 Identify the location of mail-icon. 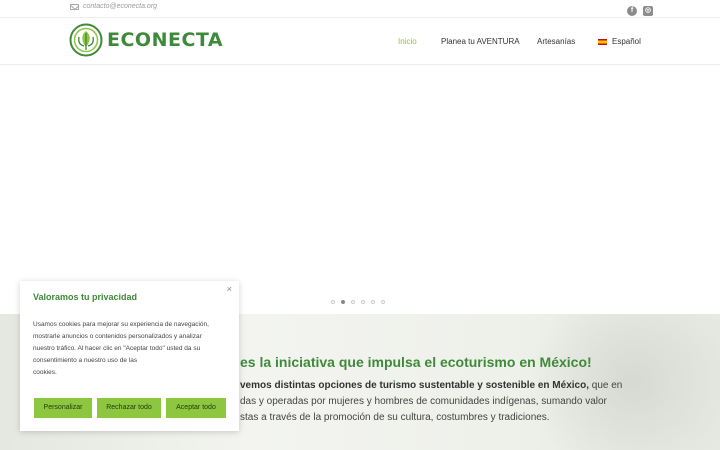
(74, 6).